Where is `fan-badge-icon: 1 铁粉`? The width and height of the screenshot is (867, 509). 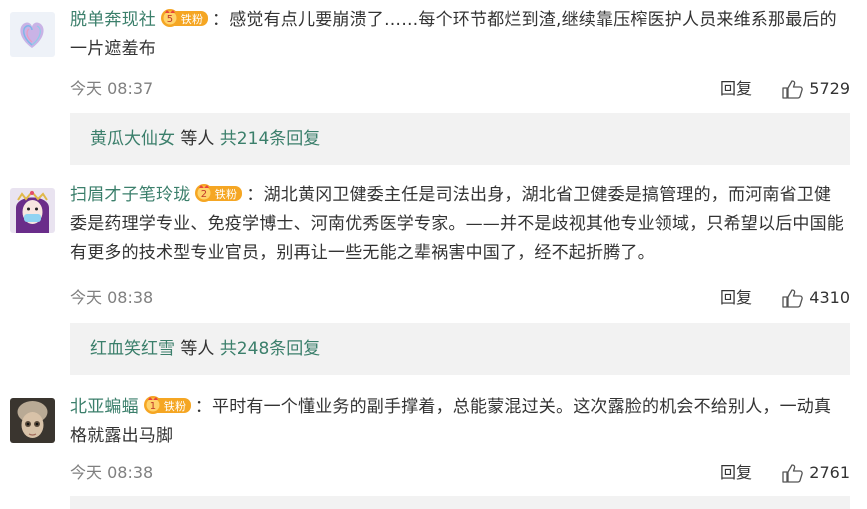
fan-badge-icon: 1 铁粉 is located at coordinates (168, 405).